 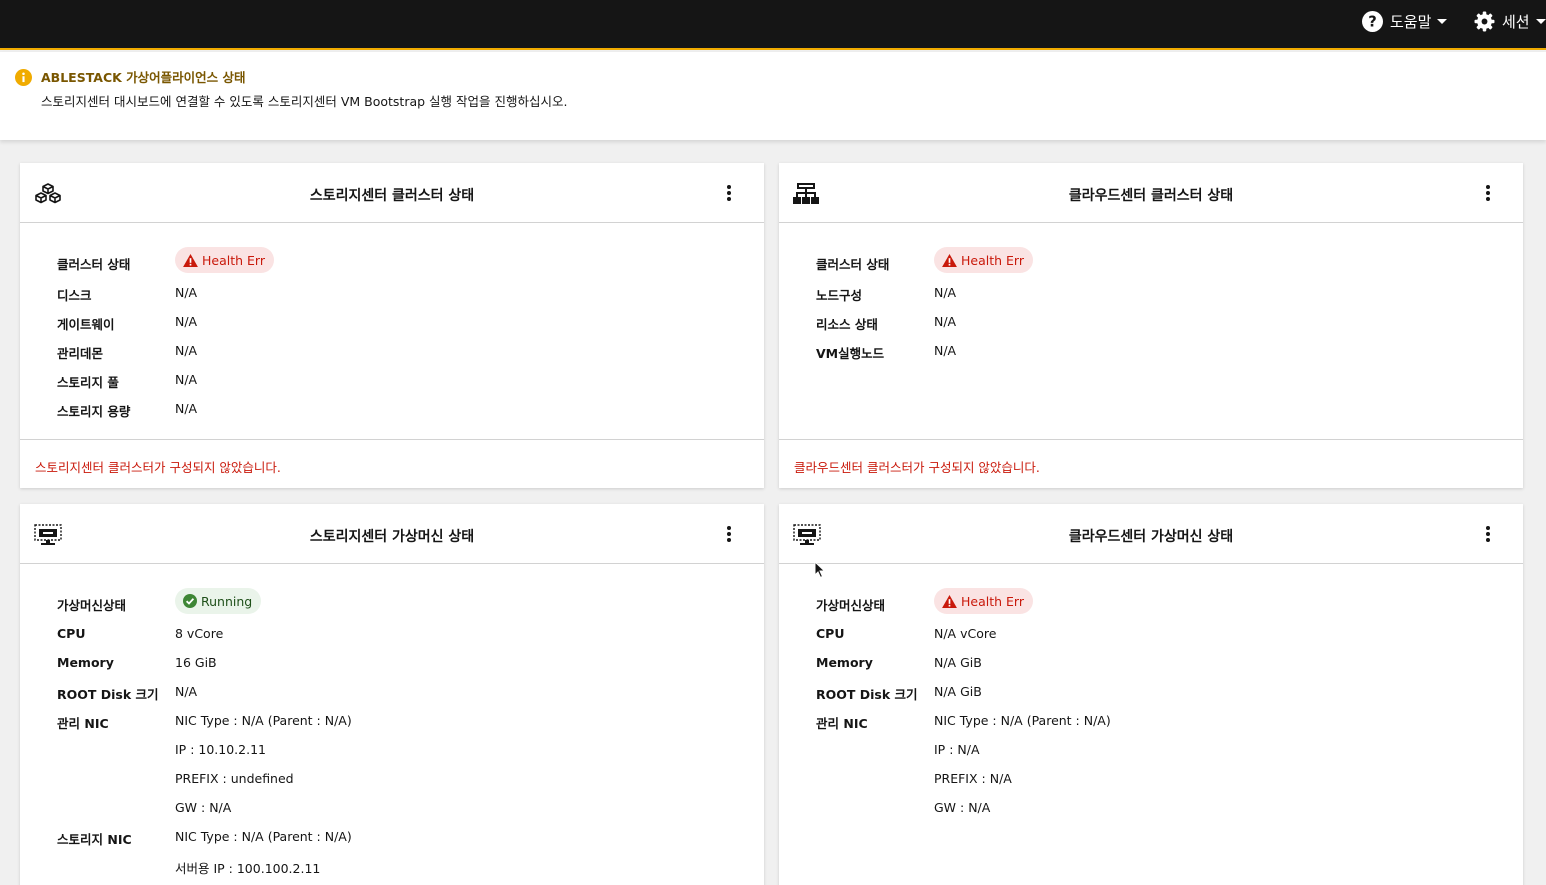 I want to click on status-value: 16 GiB, so click(x=196, y=662).